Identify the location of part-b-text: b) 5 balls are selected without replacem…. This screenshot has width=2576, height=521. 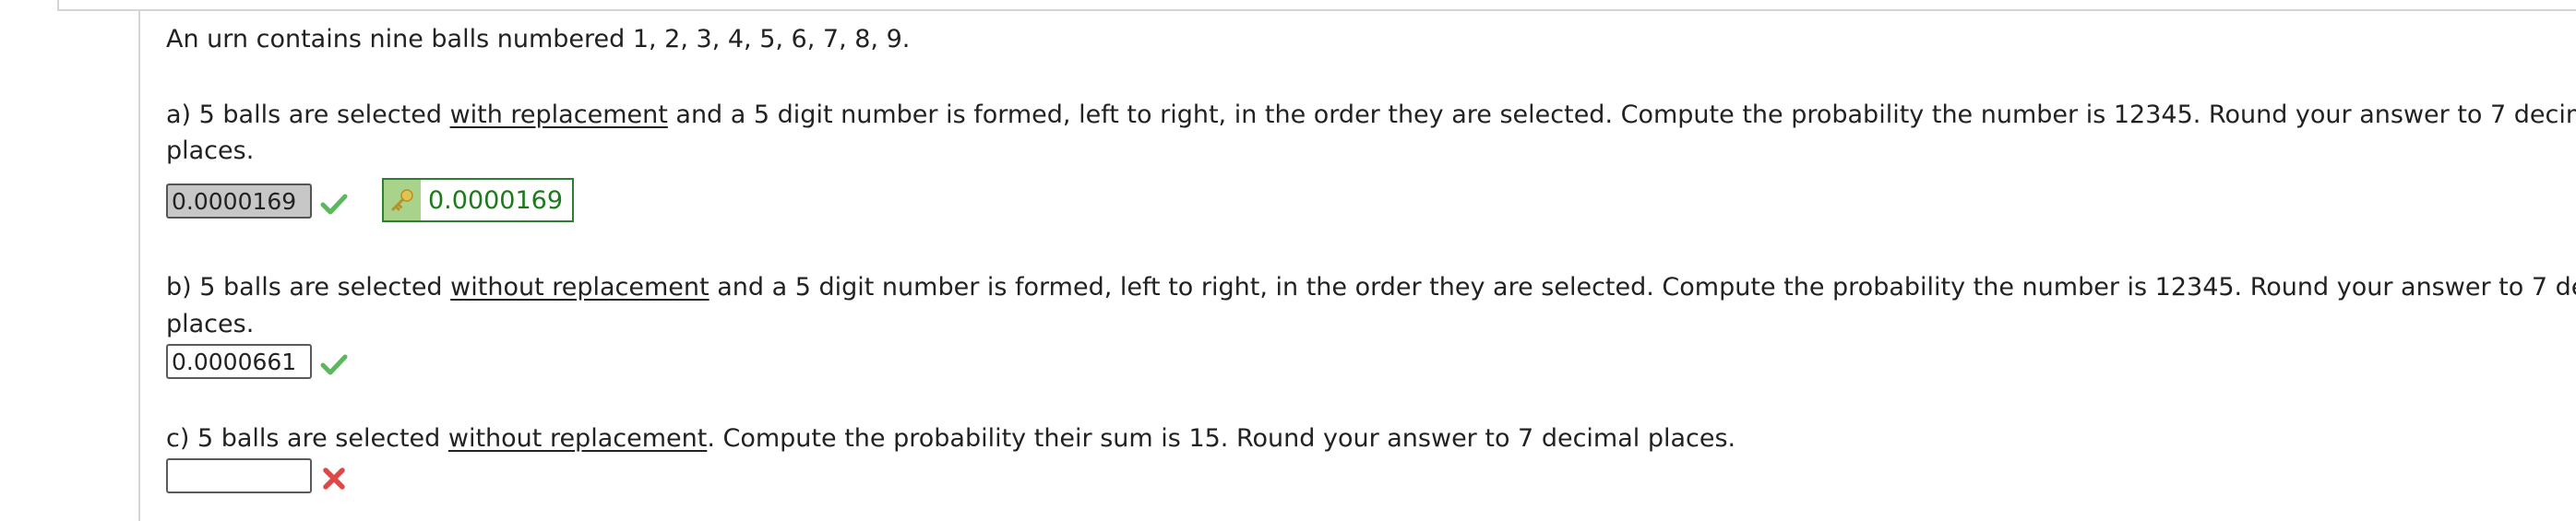
(1371, 287).